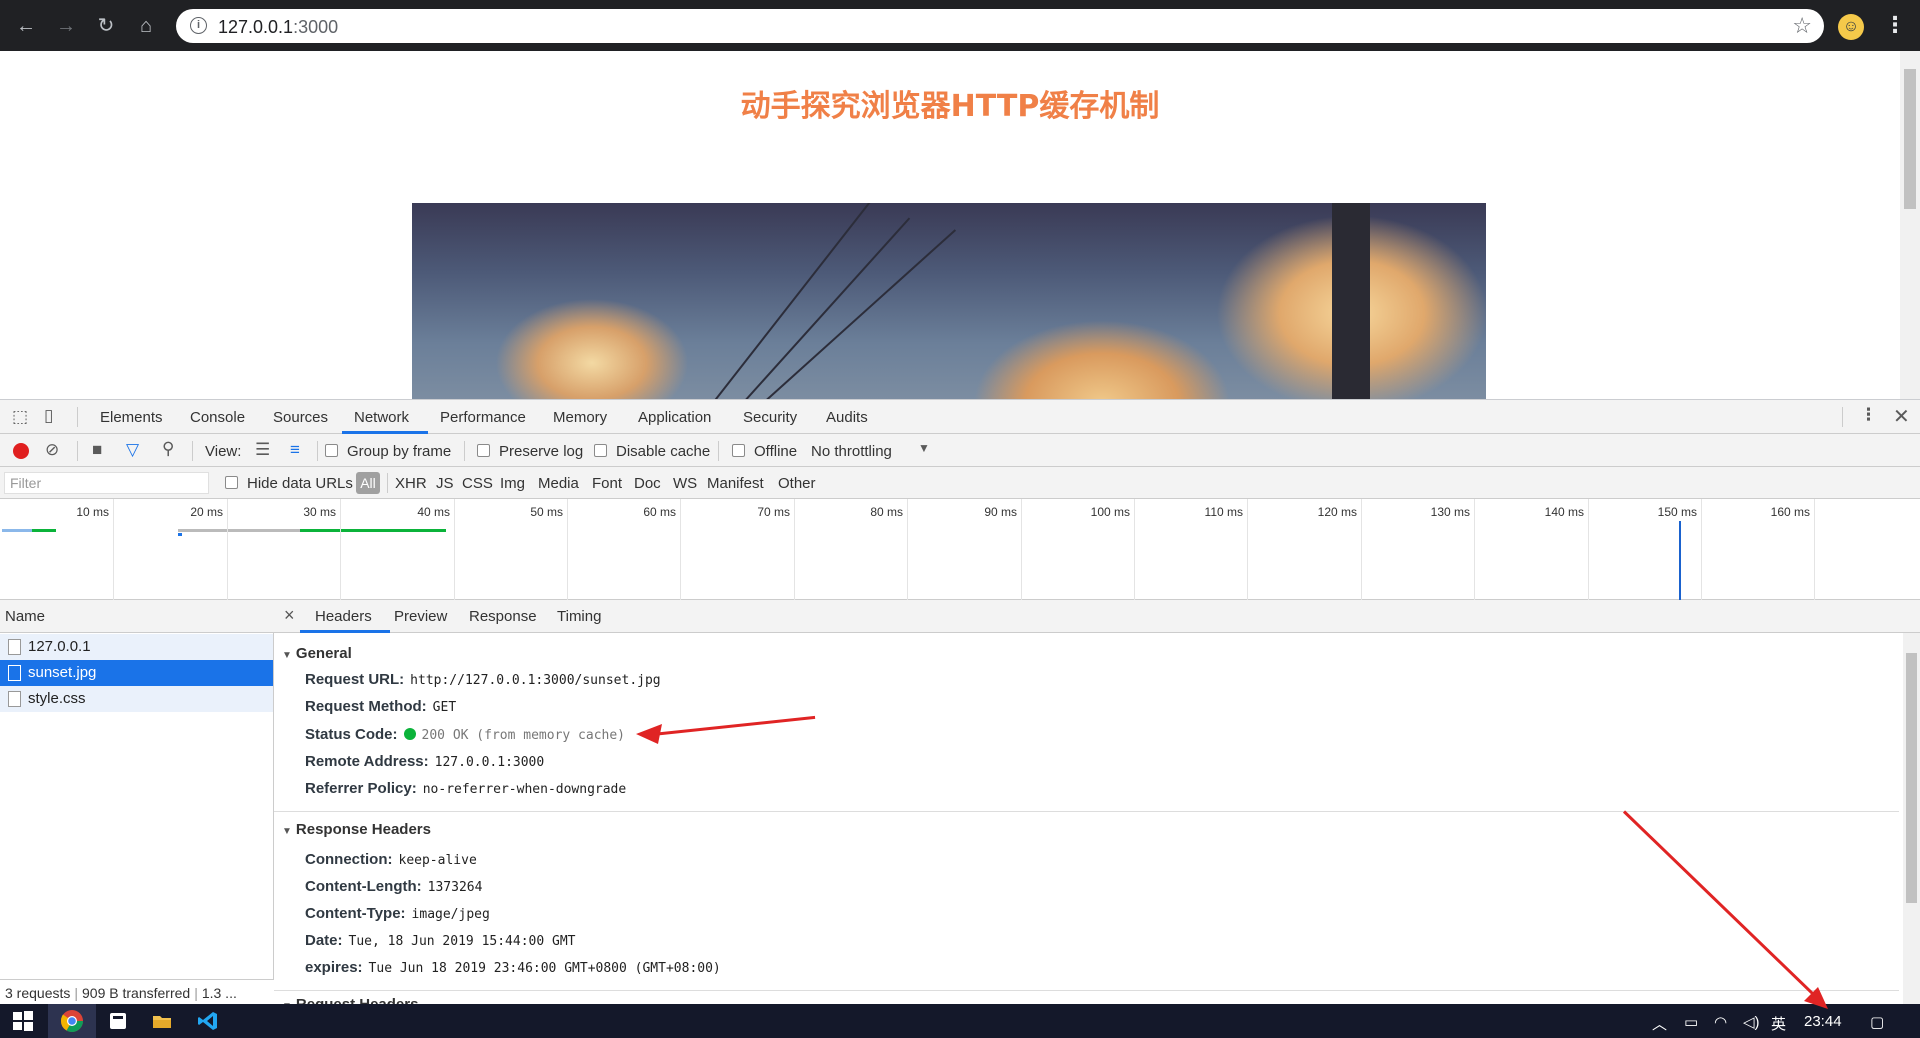  I want to click on clock: 23:44, so click(1823, 1021).